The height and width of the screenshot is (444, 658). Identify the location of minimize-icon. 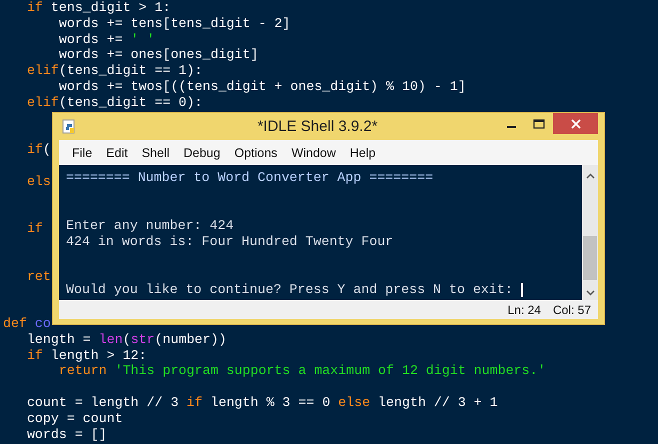
(511, 127).